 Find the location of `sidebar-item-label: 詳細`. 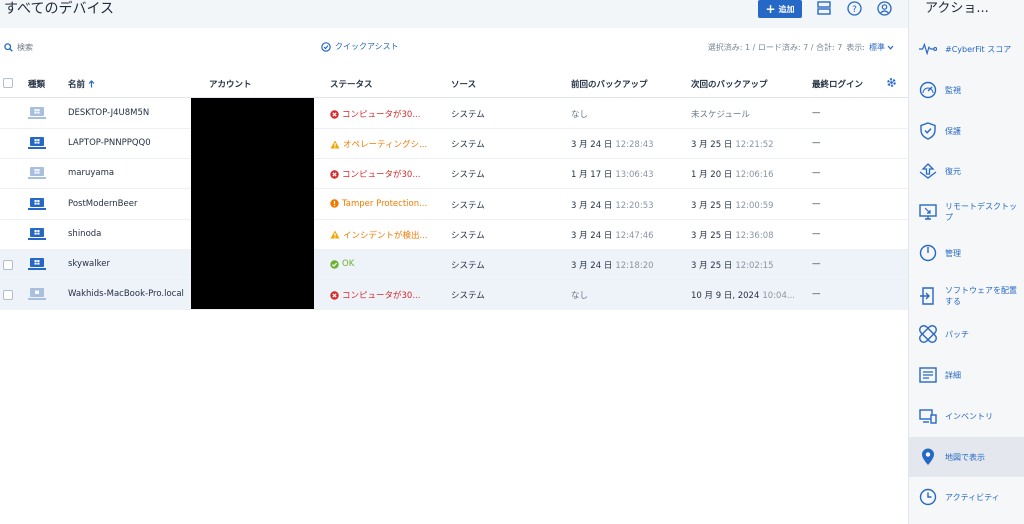

sidebar-item-label: 詳細 is located at coordinates (953, 375).